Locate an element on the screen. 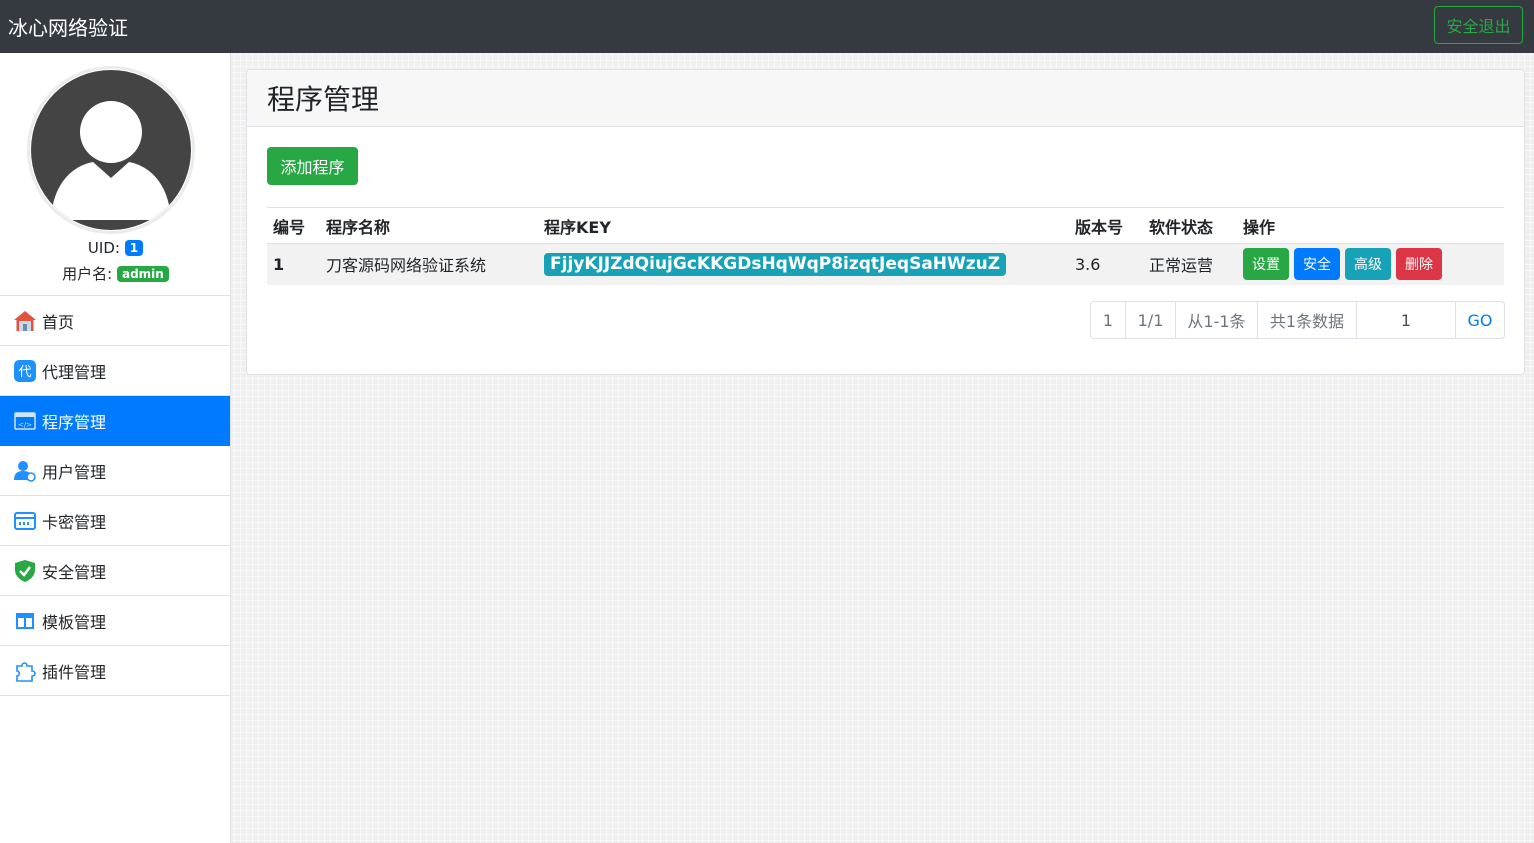 The image size is (1534, 843). pager-total: 共1条数据 is located at coordinates (1307, 320).